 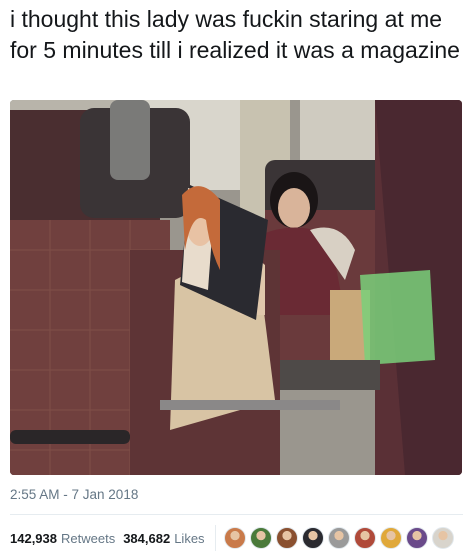 I want to click on retweets-label: Retweets, so click(x=88, y=538).